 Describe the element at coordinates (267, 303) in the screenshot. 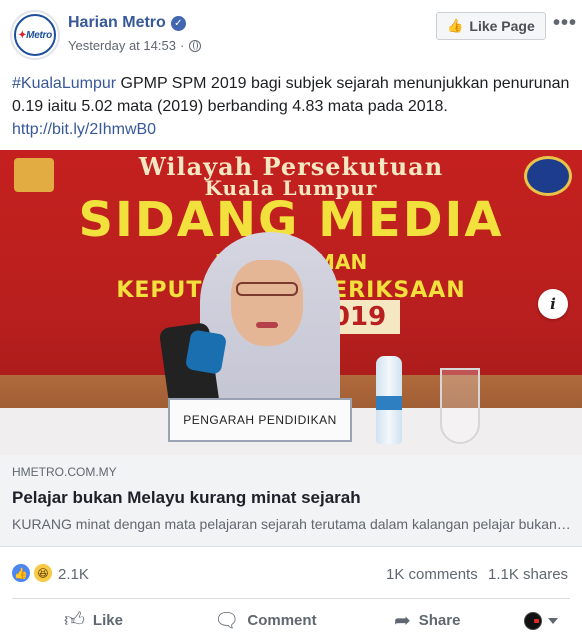

I see `speaker-face` at that location.